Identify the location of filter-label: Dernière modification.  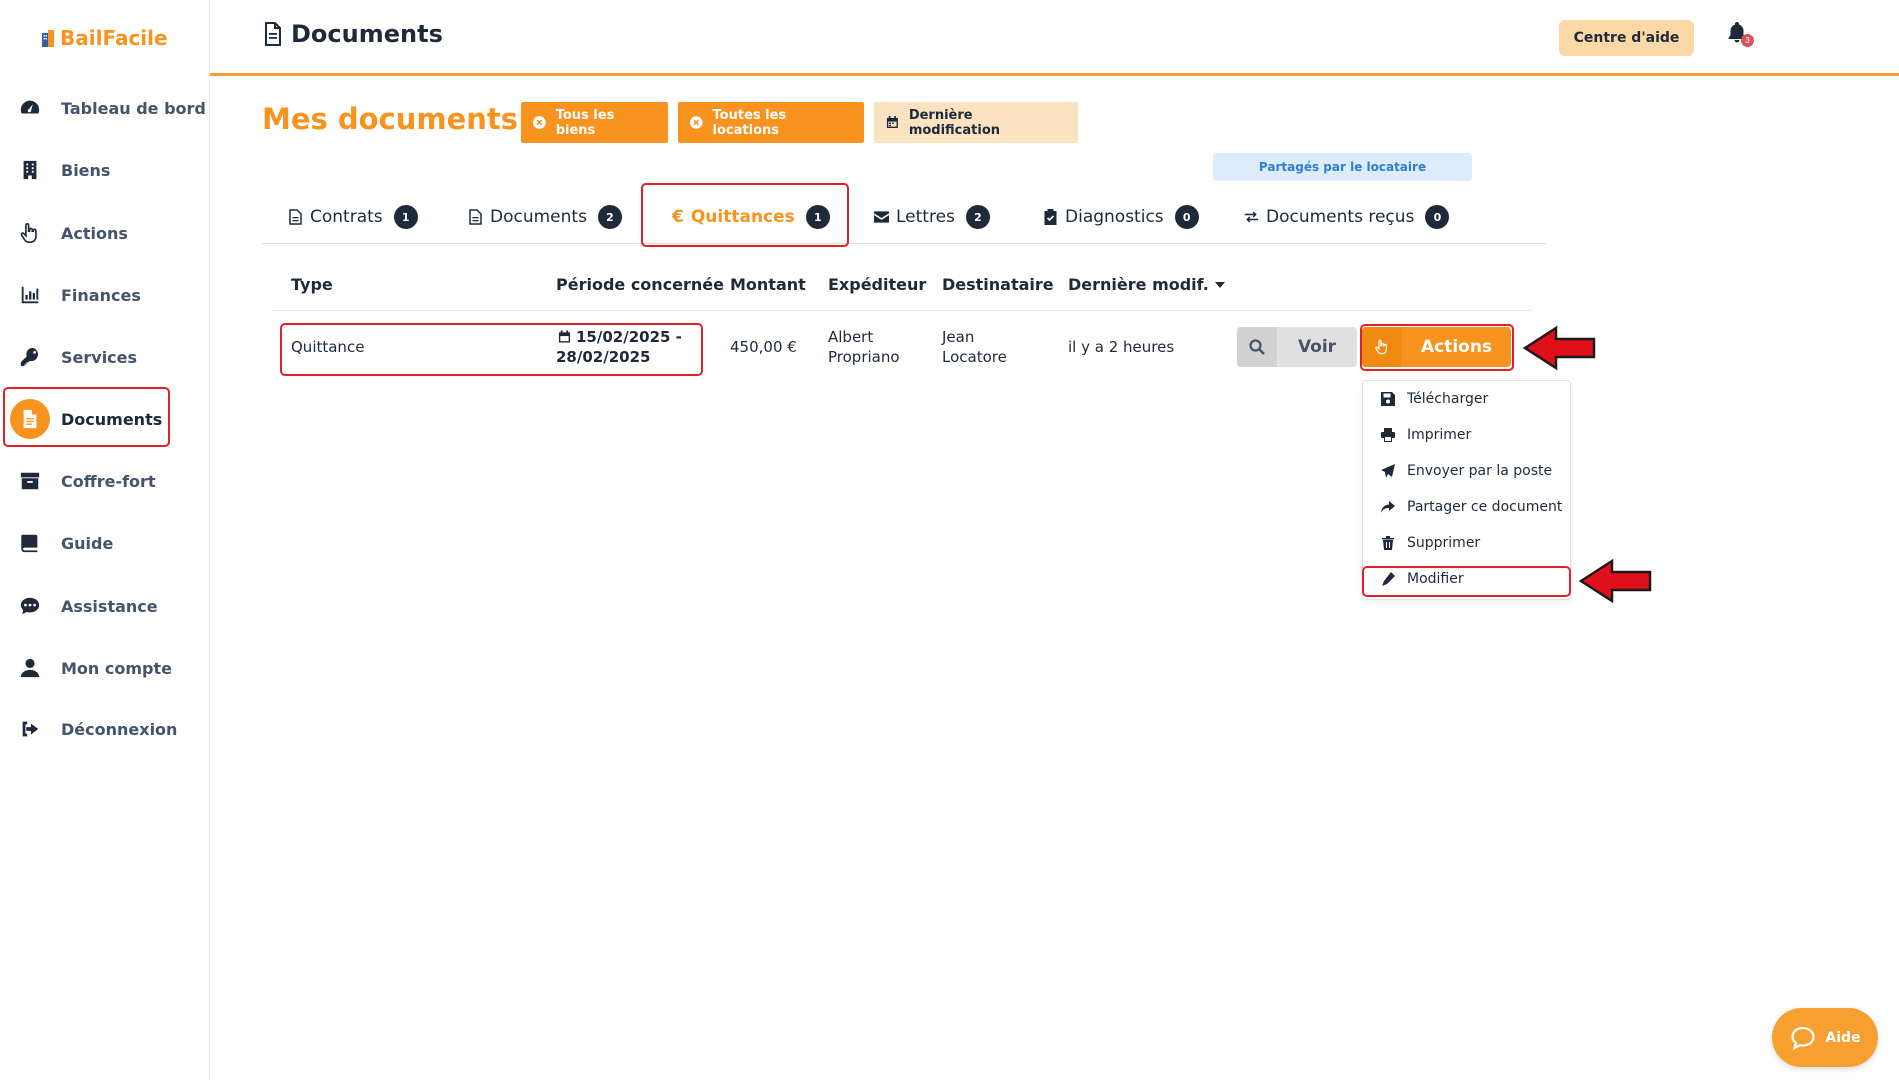
(954, 122).